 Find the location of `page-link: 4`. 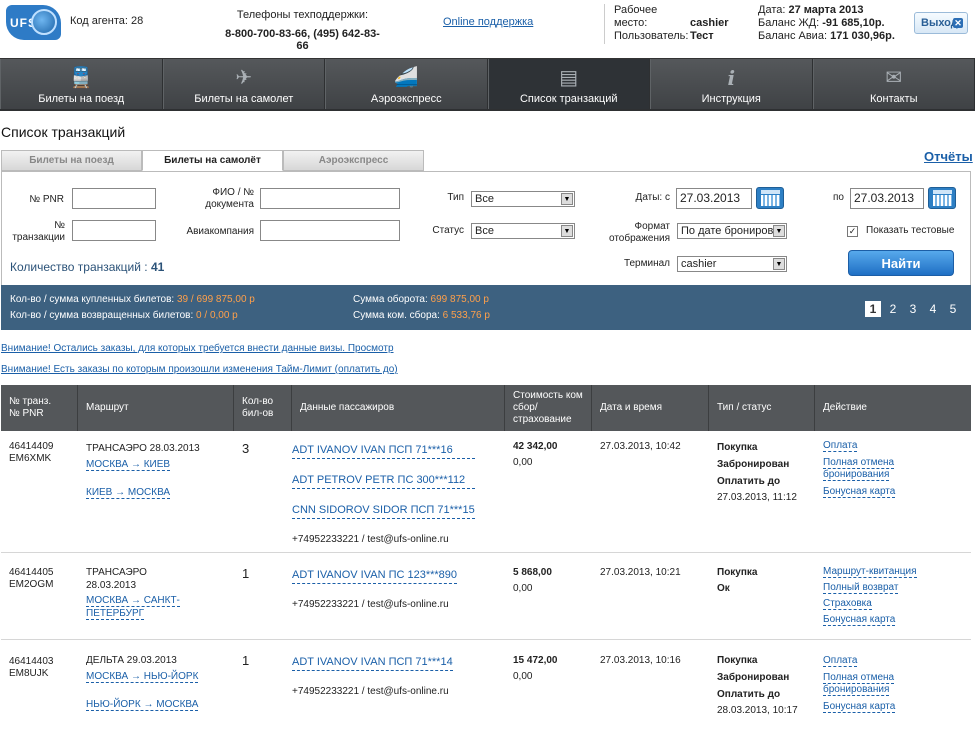

page-link: 4 is located at coordinates (933, 309).